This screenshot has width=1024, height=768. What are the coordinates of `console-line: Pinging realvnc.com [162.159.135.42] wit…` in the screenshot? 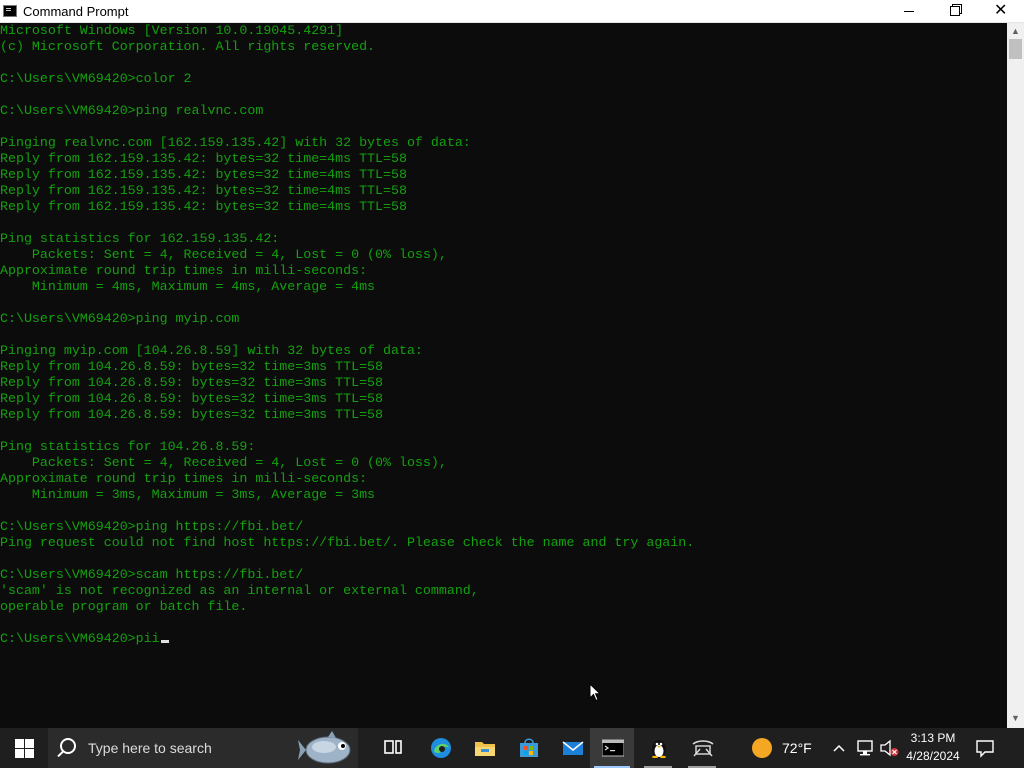 It's located at (235, 142).